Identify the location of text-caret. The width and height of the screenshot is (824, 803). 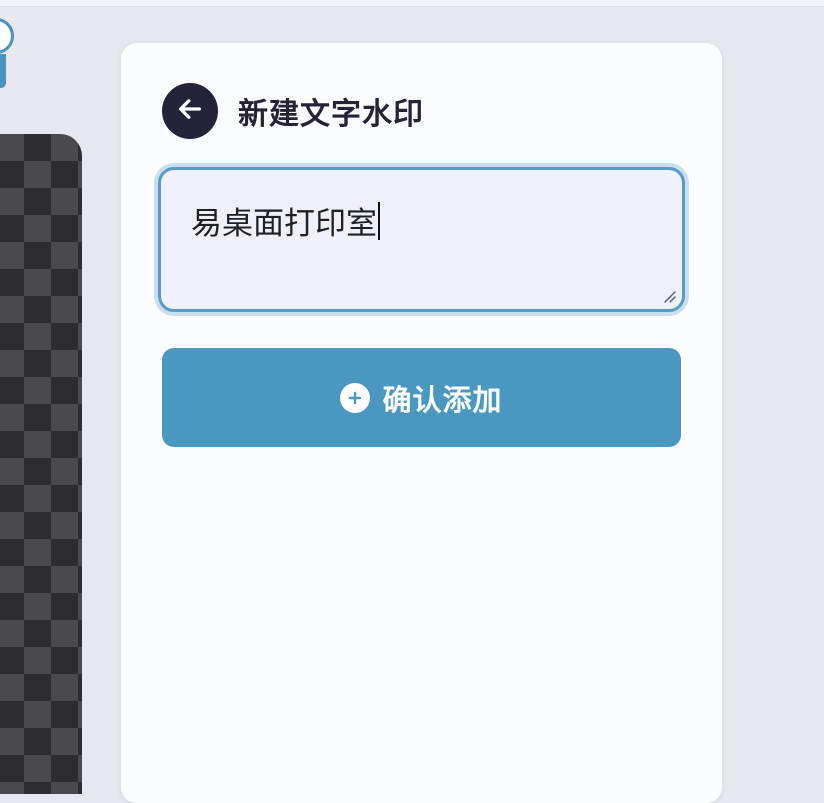
(379, 221).